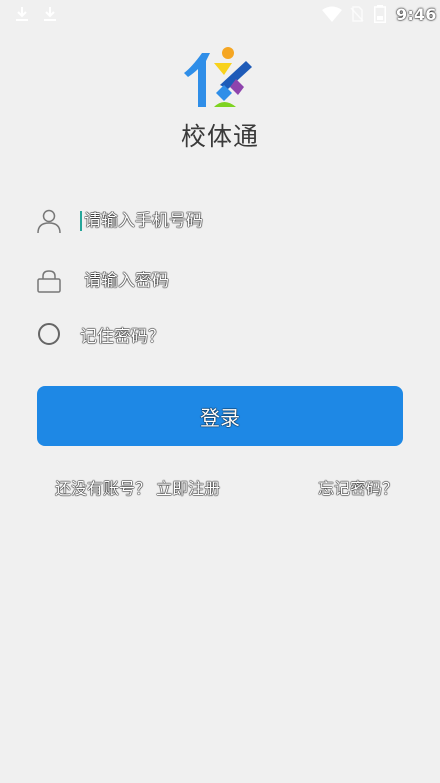 The height and width of the screenshot is (783, 440). Describe the element at coordinates (220, 416) in the screenshot. I see `login-button: 登录` at that location.